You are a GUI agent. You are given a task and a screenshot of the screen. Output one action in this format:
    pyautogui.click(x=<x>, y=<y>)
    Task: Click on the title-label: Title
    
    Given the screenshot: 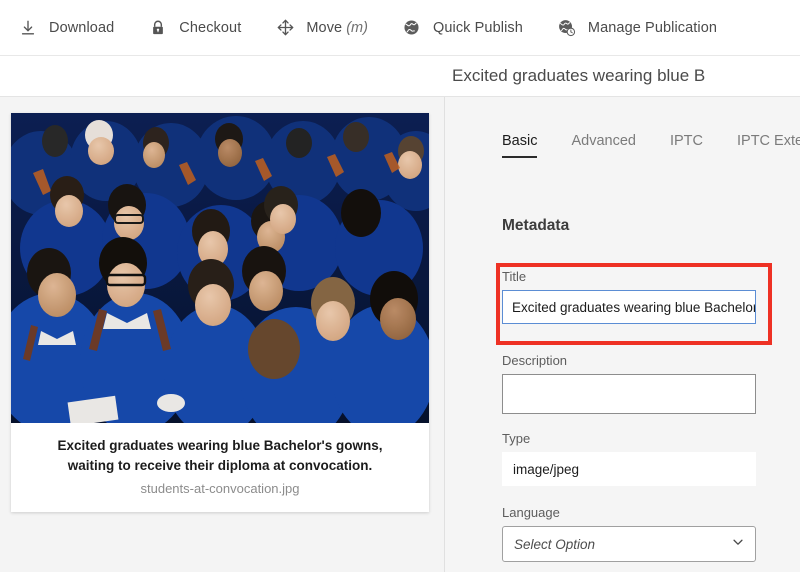 What is the action you would take?
    pyautogui.click(x=514, y=276)
    